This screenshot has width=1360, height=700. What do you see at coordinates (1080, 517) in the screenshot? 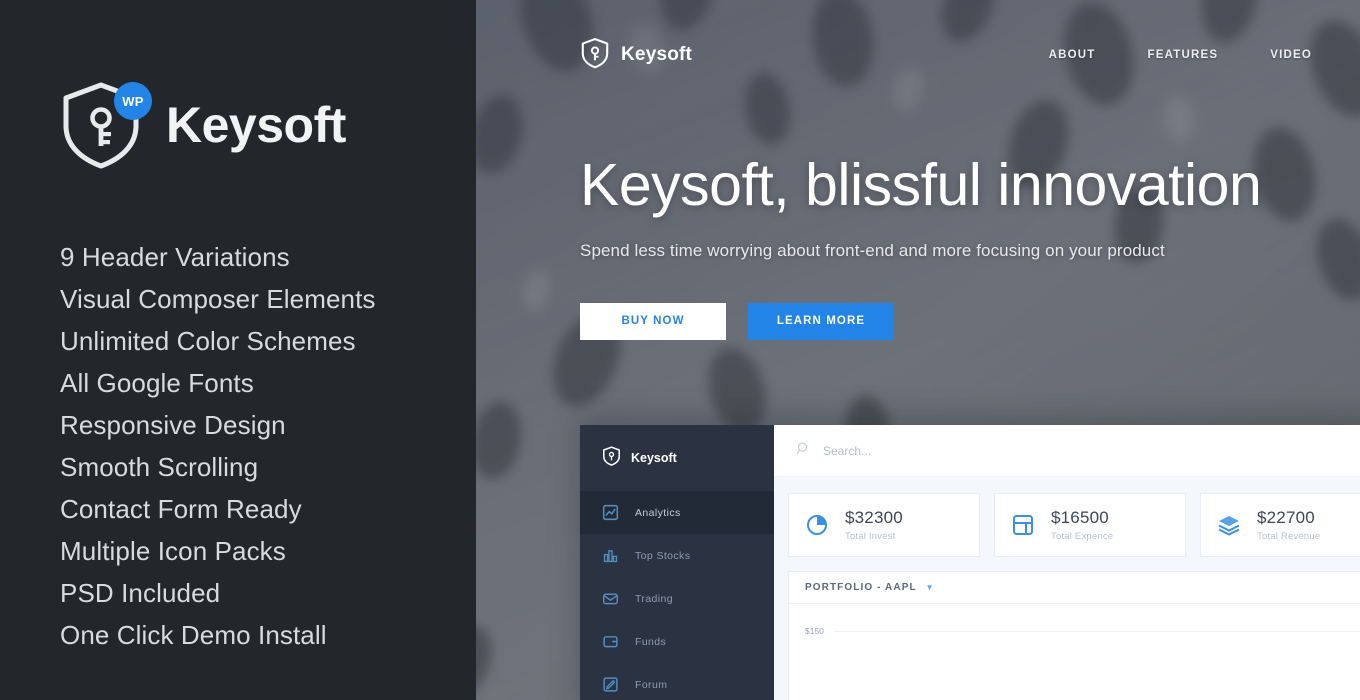
I see `stat-value: $16500` at bounding box center [1080, 517].